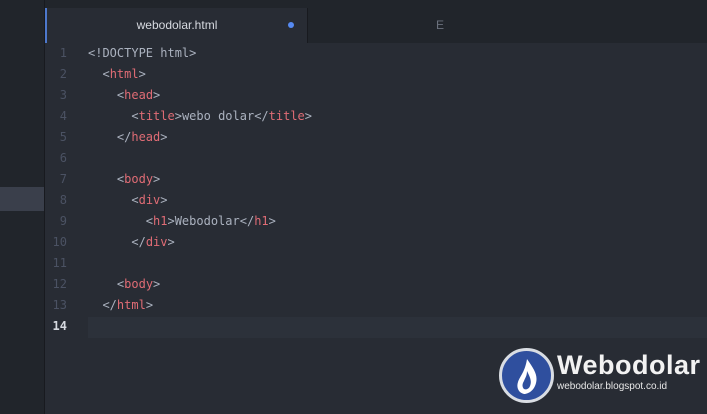 The width and height of the screenshot is (707, 414). I want to click on code-line: 13 </html>, so click(376, 306).